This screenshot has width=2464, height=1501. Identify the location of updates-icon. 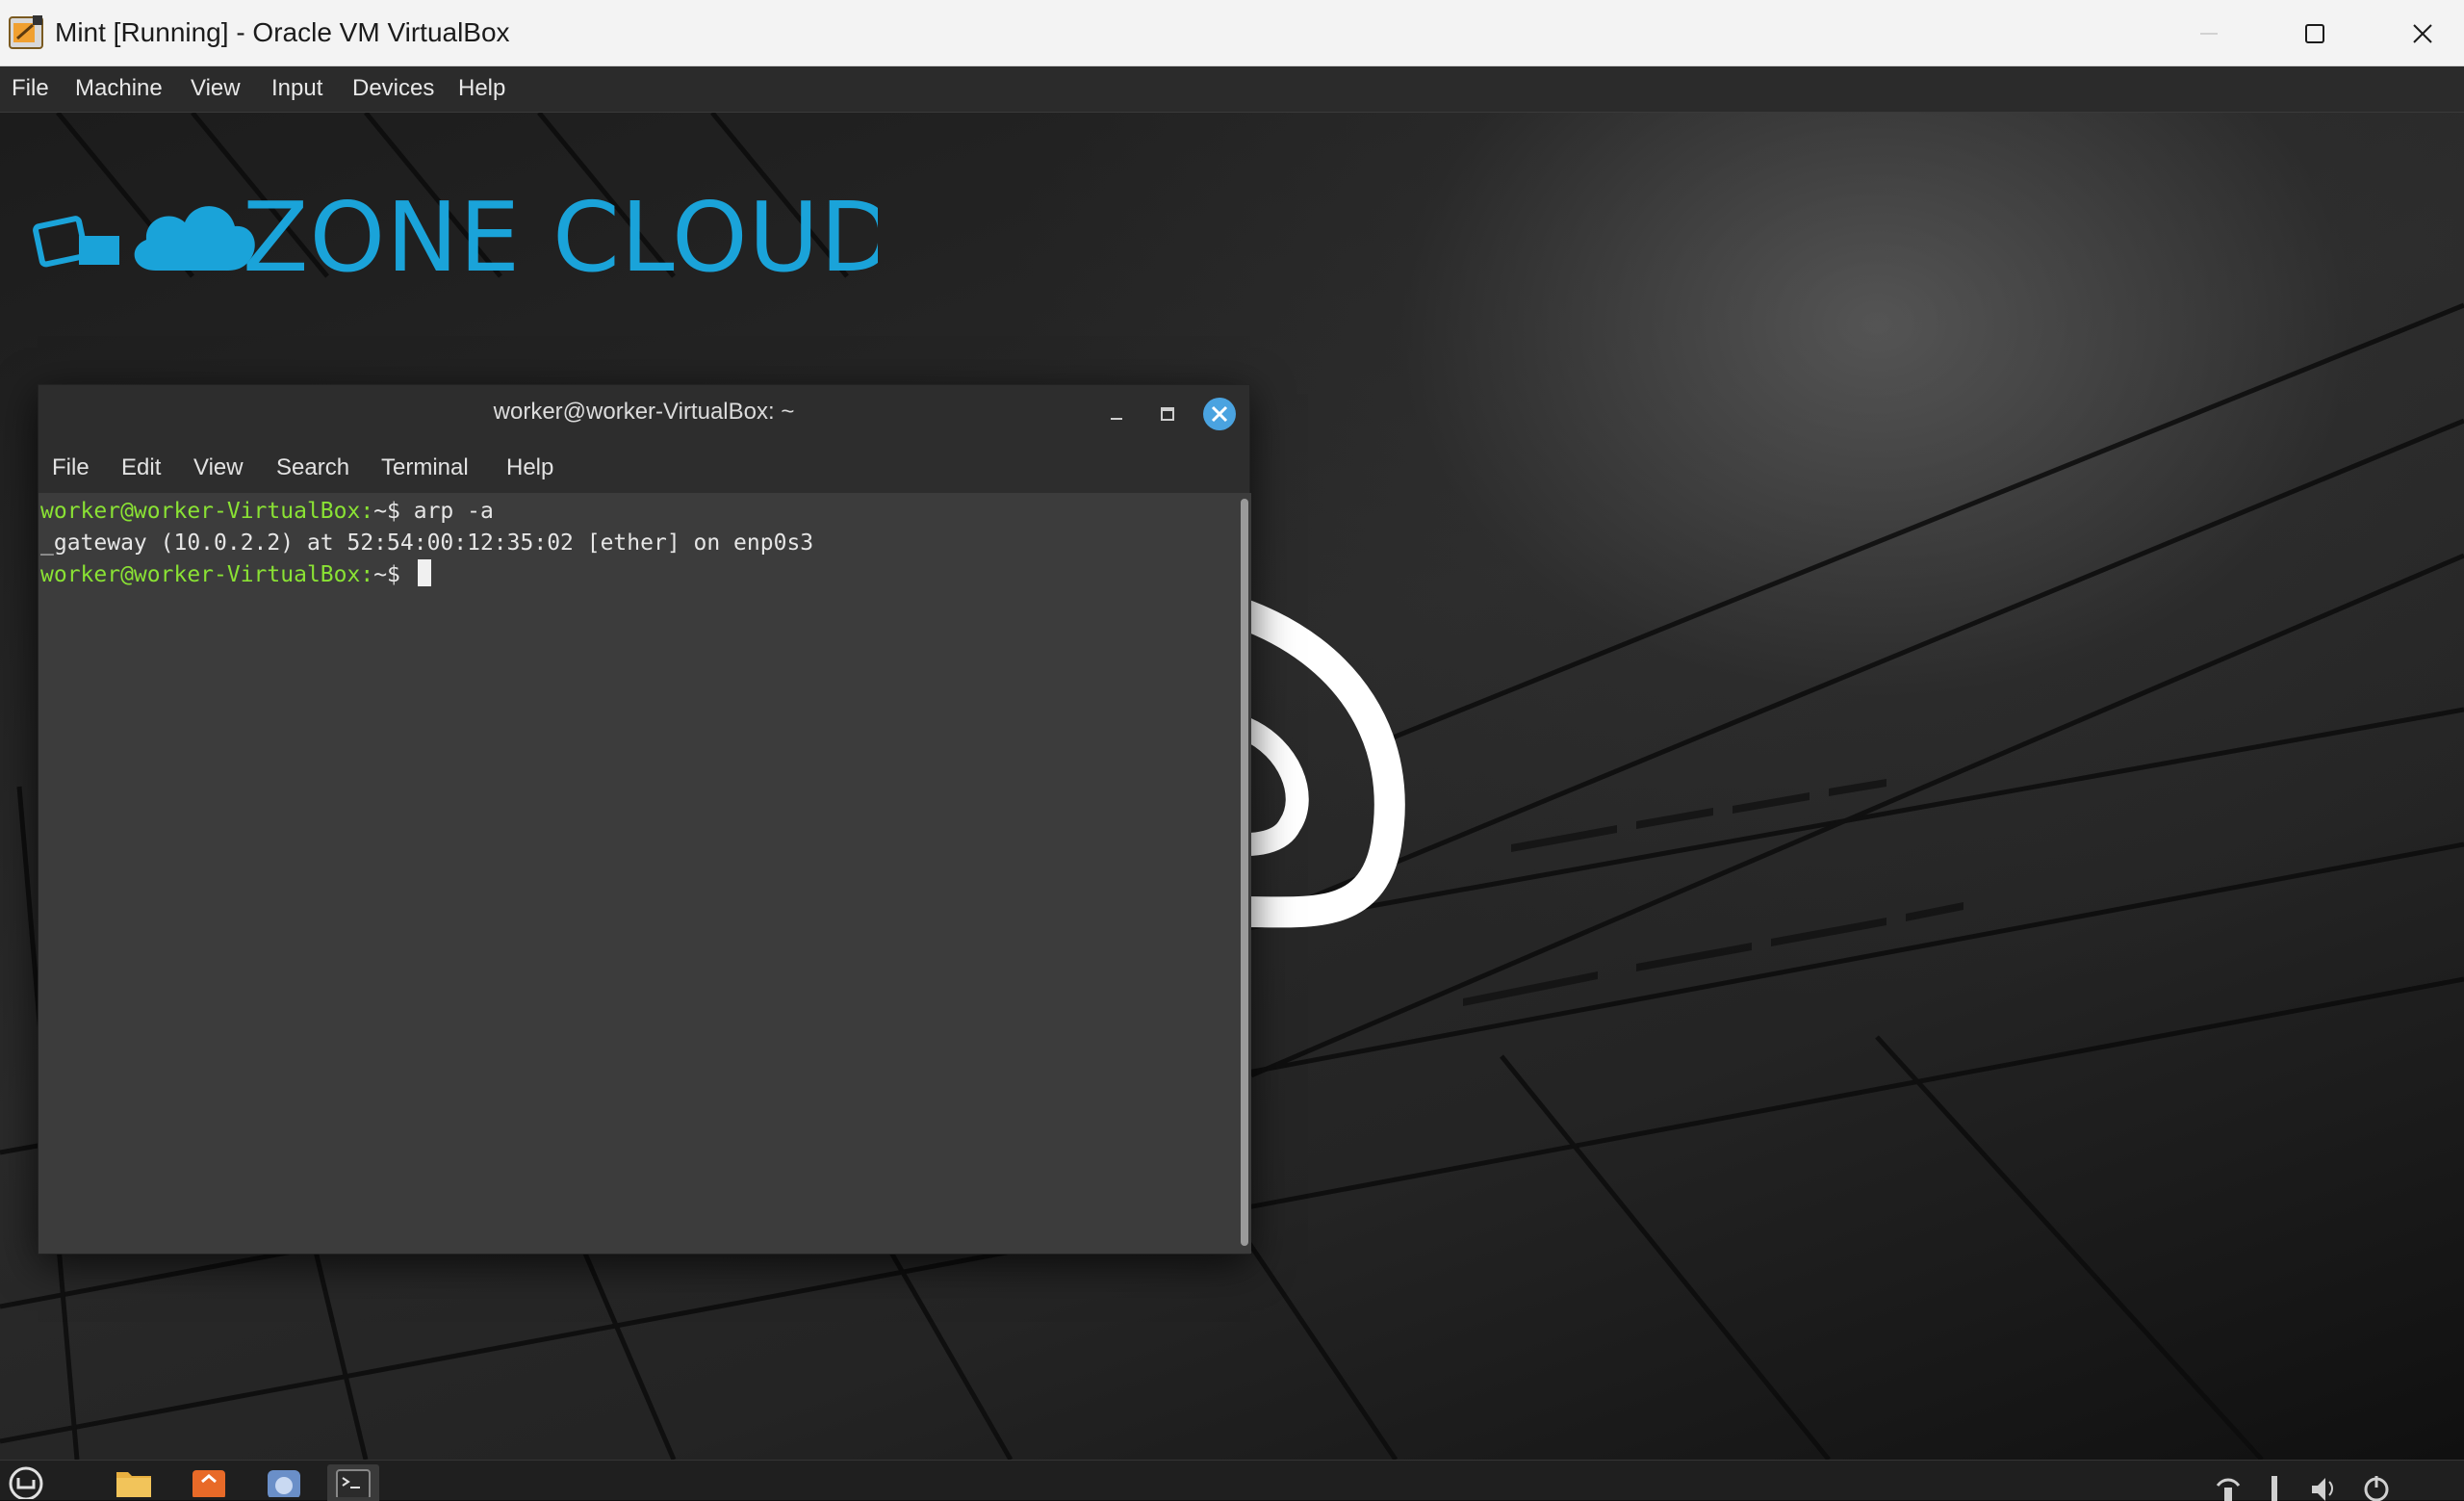
(2274, 1486).